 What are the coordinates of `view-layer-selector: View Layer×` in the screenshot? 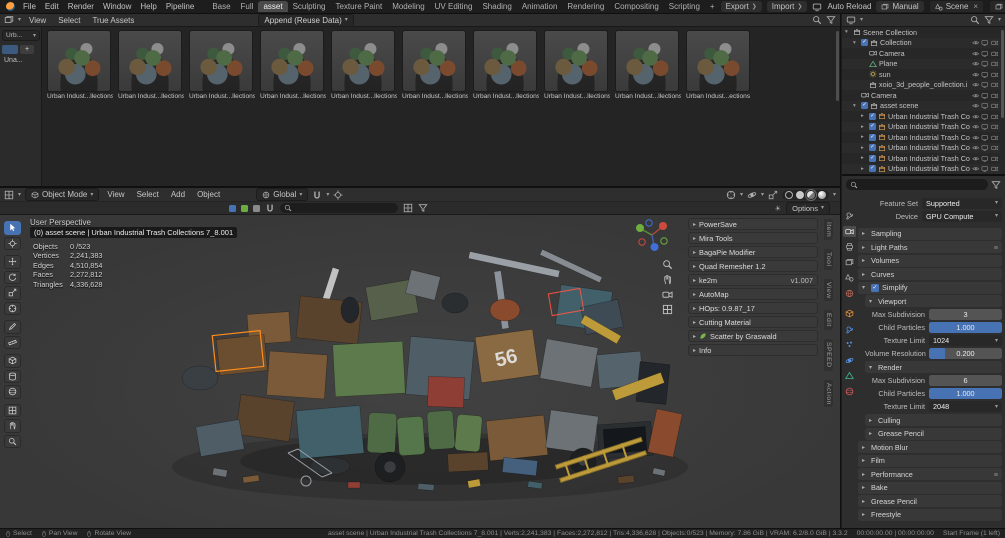 It's located at (997, 6).